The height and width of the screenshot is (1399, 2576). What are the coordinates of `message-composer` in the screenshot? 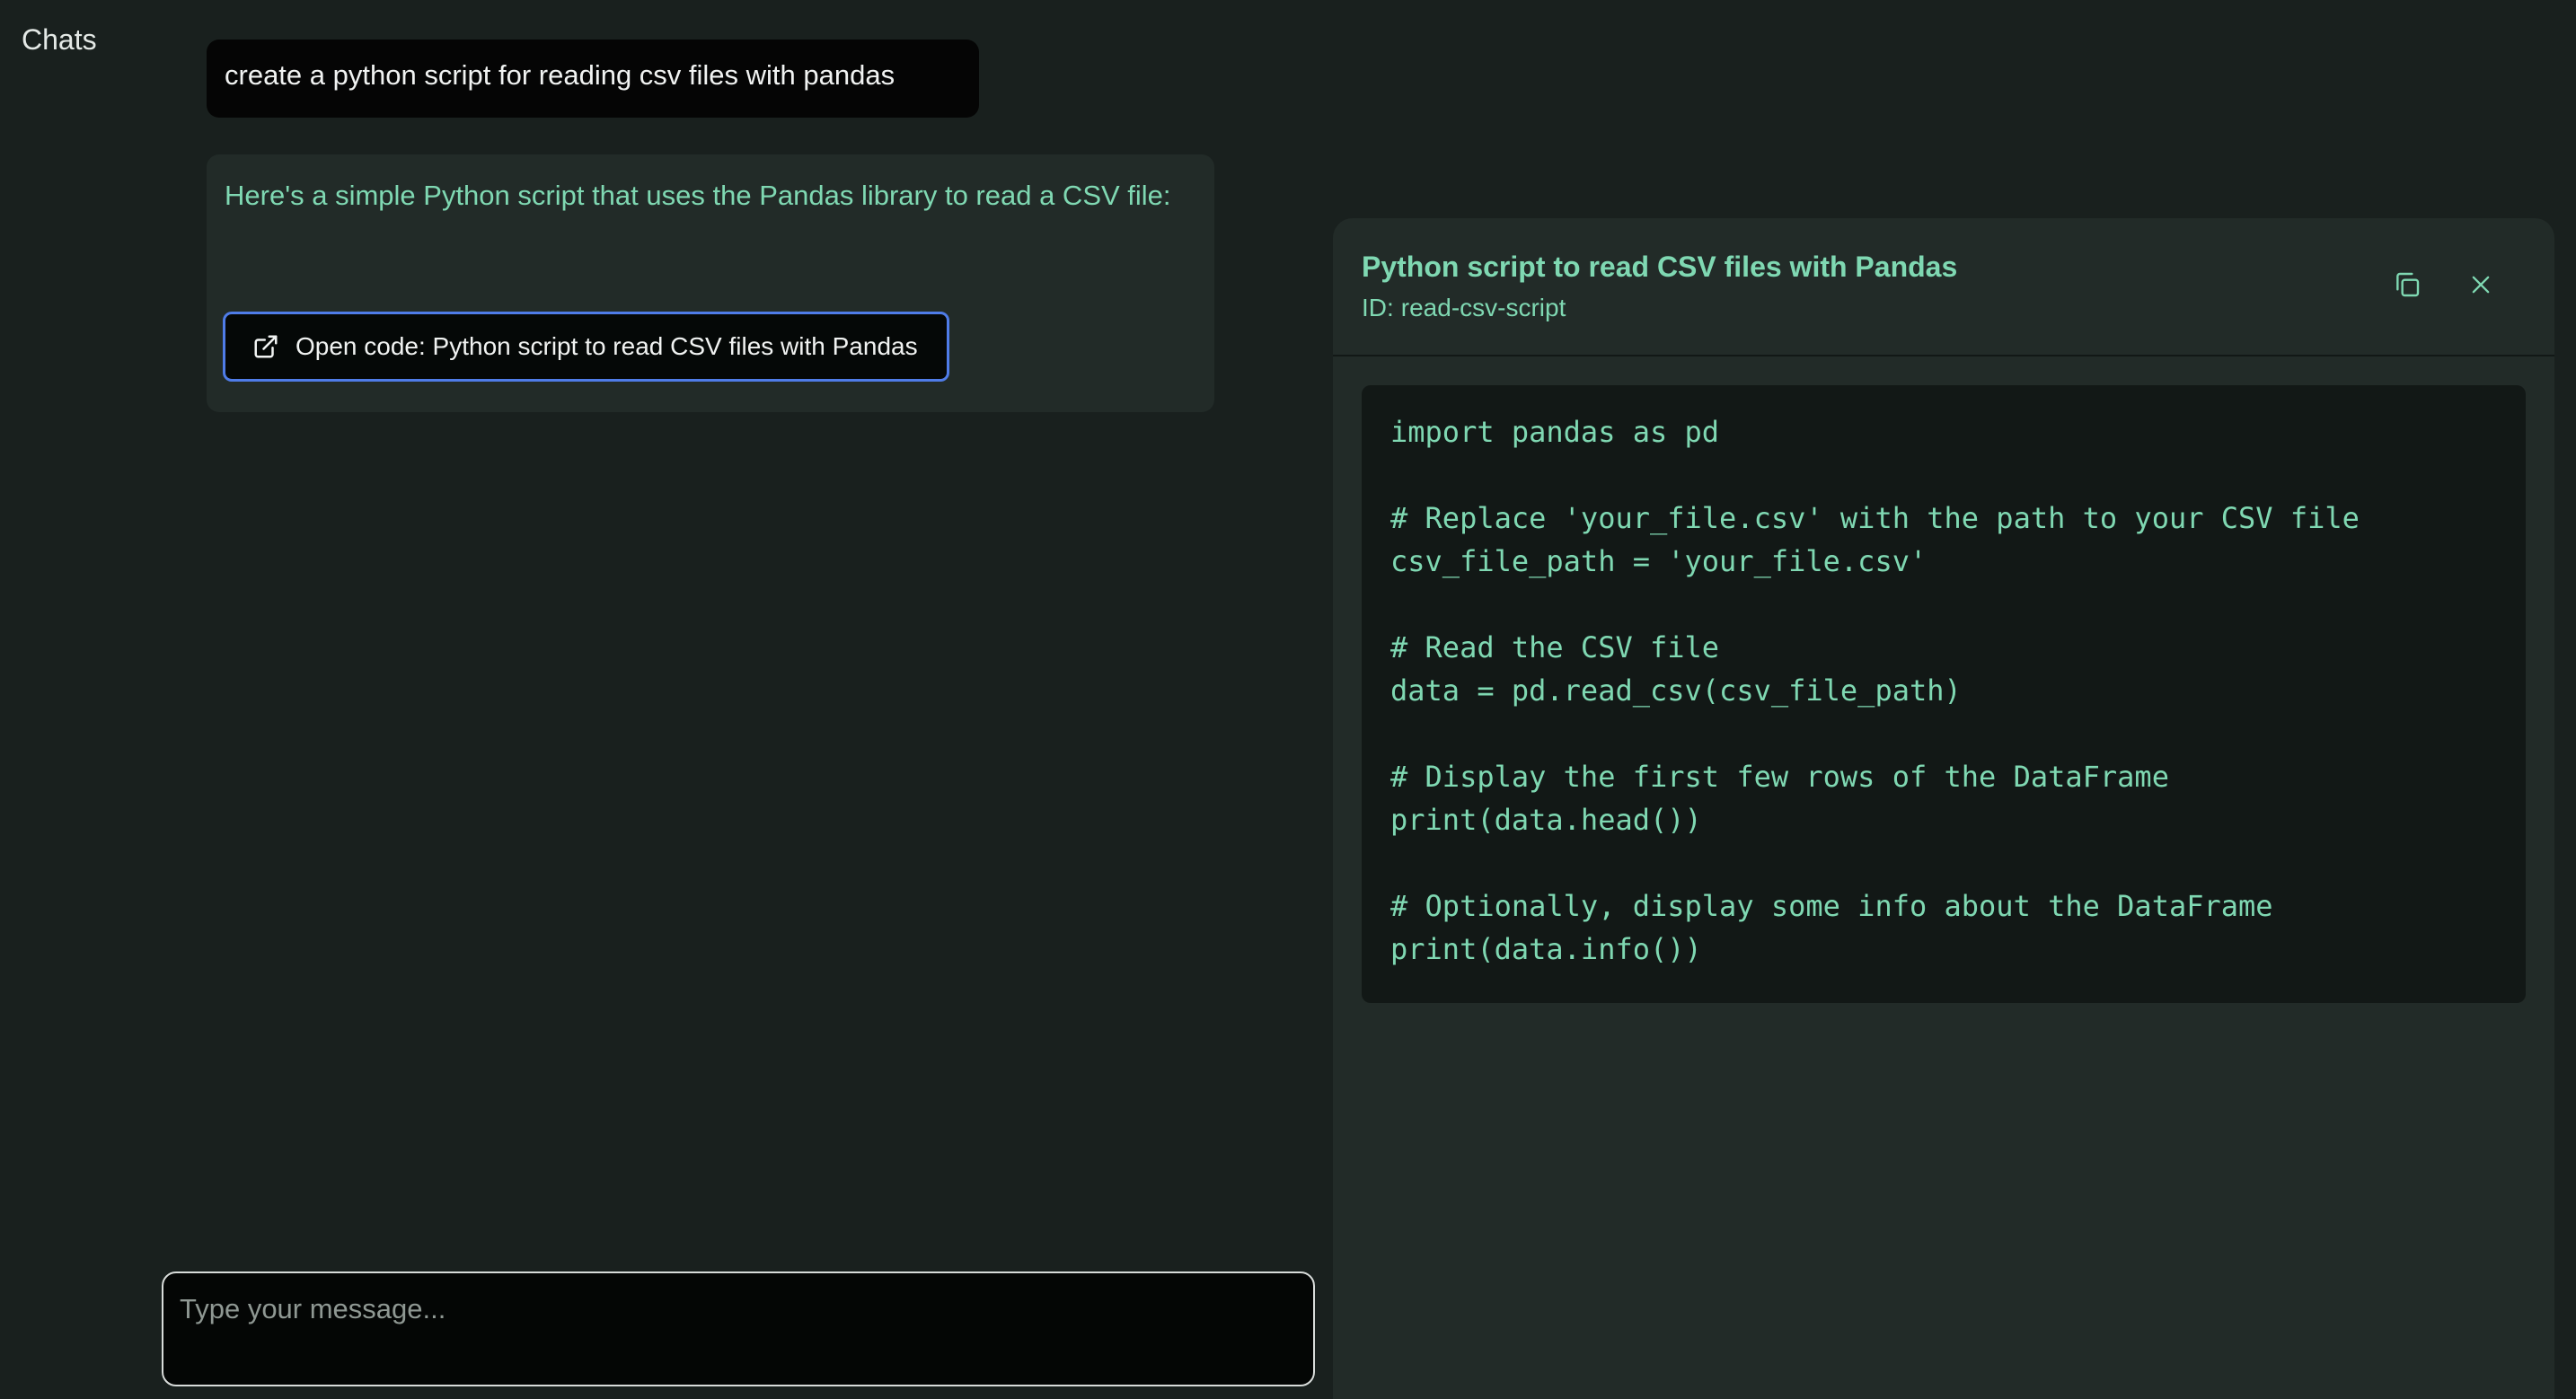 It's located at (738, 1328).